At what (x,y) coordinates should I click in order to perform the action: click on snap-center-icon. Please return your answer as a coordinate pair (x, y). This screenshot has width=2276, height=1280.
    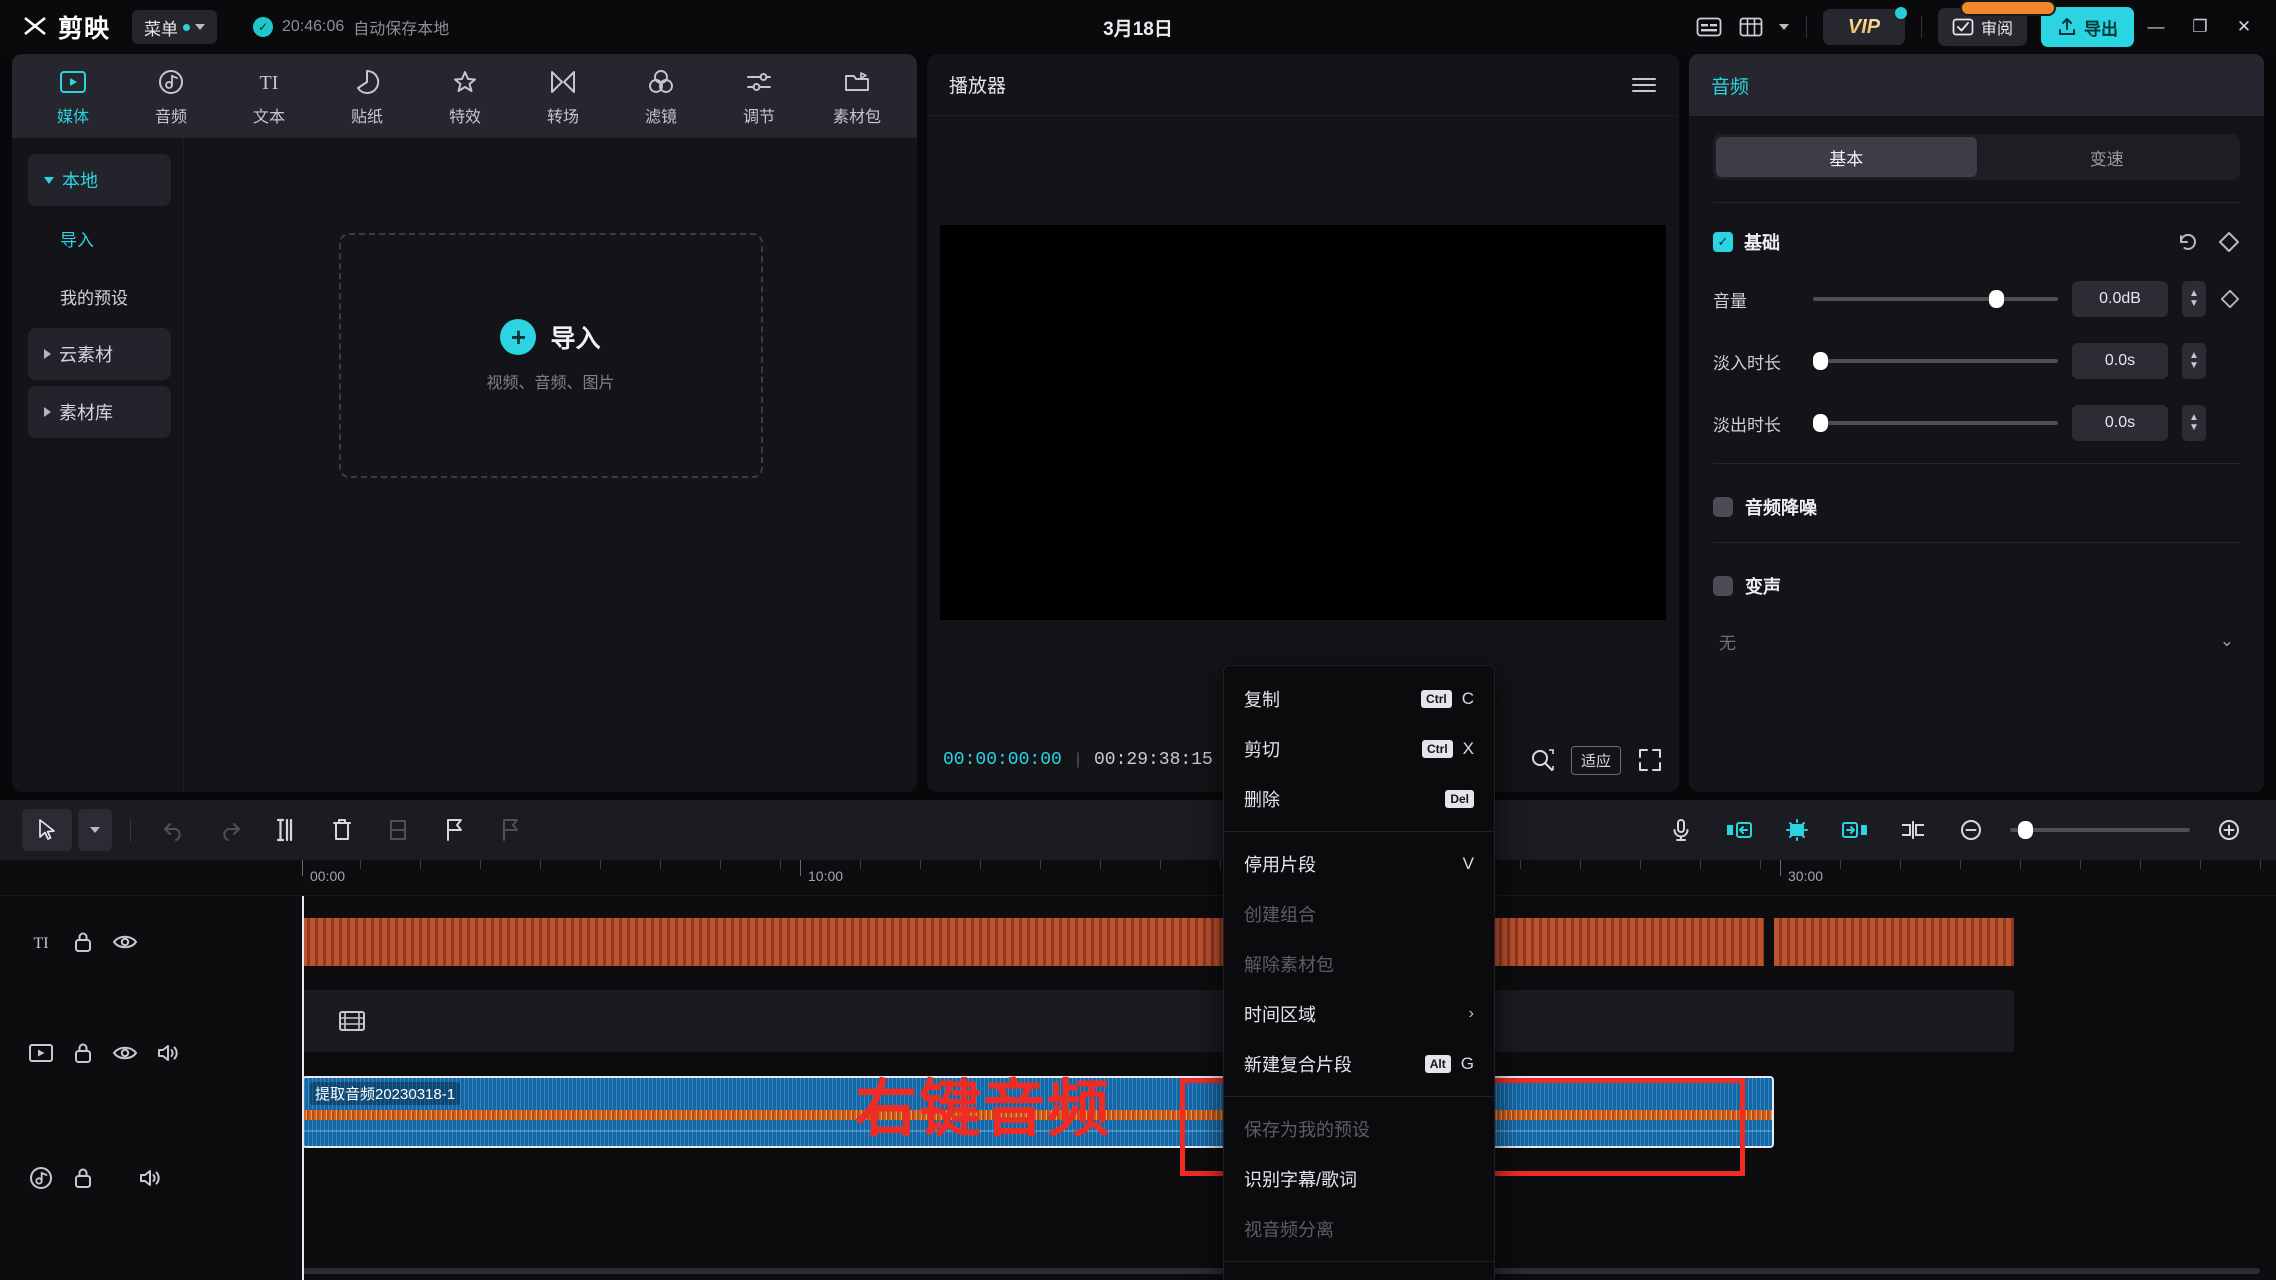
    Looking at the image, I should click on (1797, 830).